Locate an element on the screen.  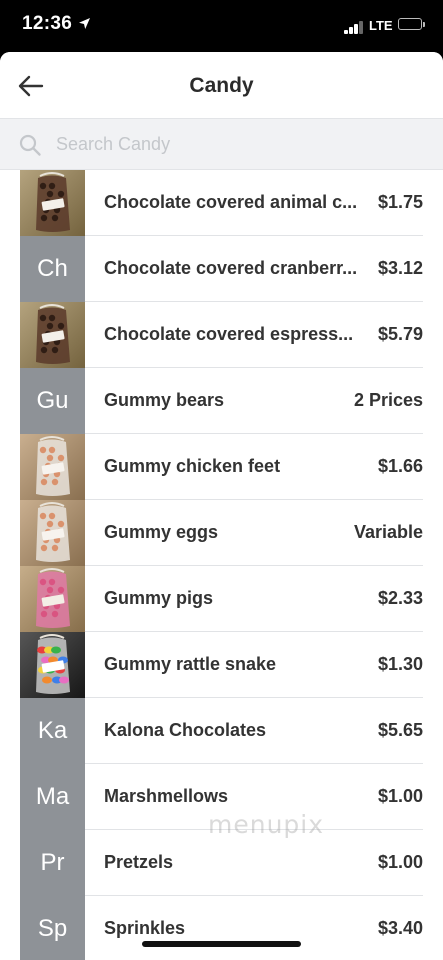
status-time: 12:36 is located at coordinates (47, 23).